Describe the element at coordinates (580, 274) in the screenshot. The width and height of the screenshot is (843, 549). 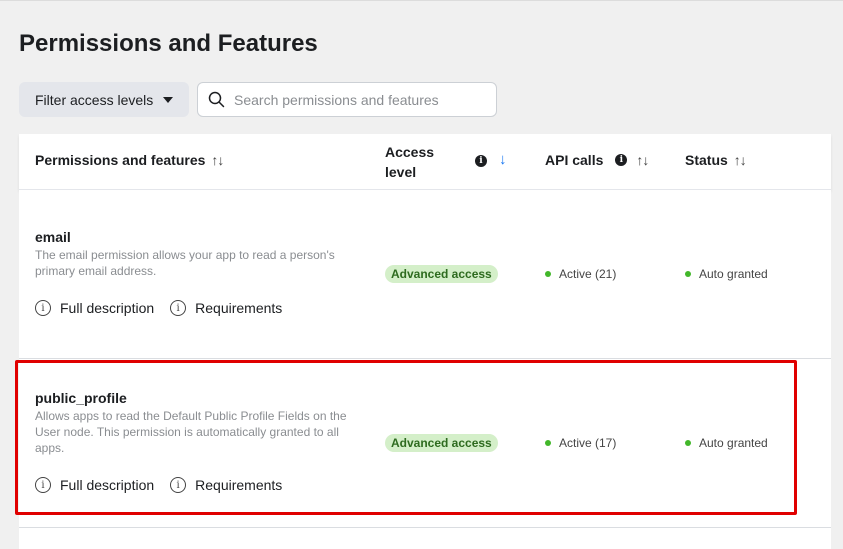
I see `api-calls-status: Active (21)` at that location.